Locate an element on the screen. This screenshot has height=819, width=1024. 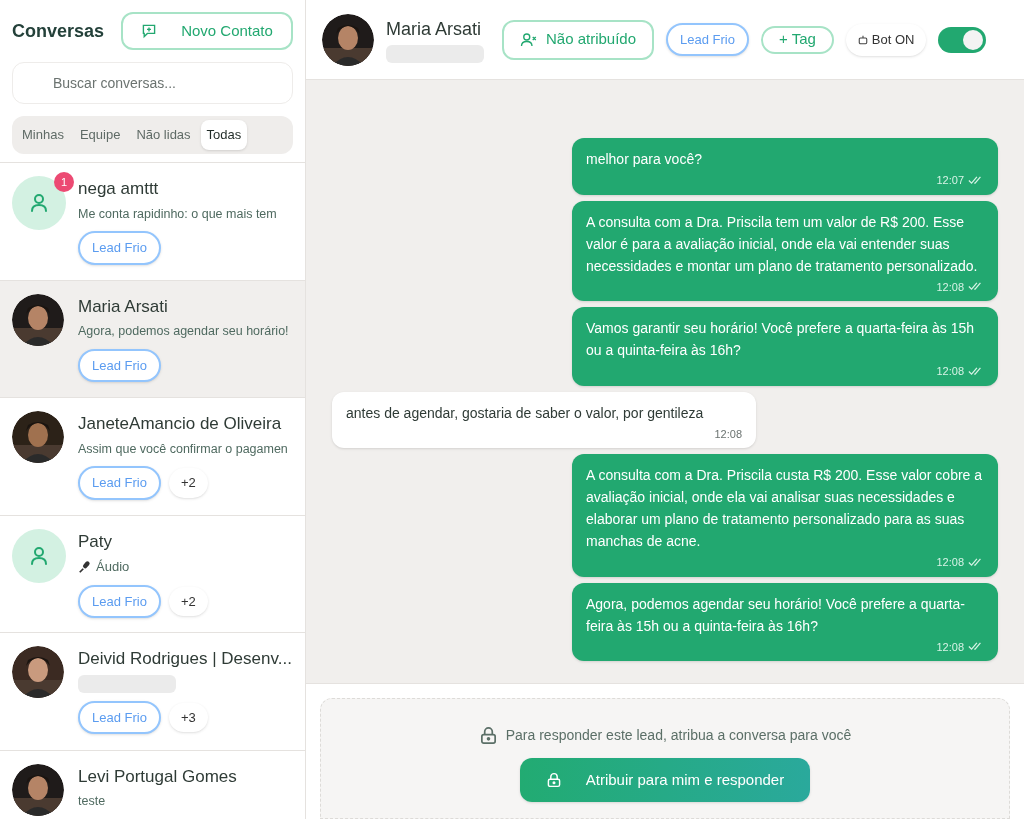
chat-plus-icon is located at coordinates (149, 31).